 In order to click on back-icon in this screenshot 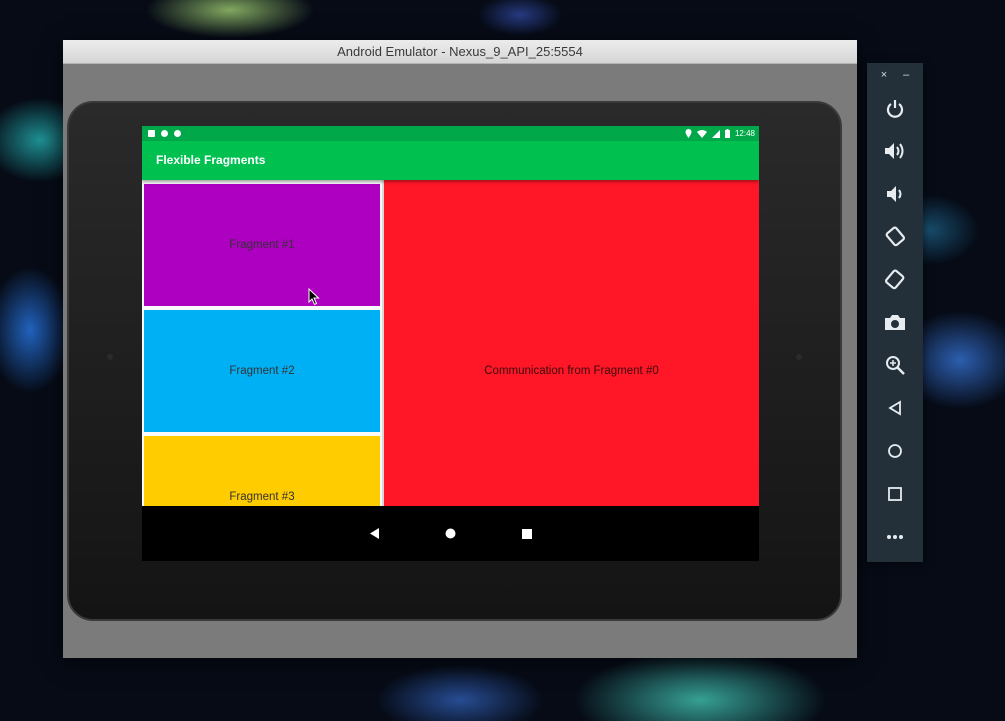, I will do `click(894, 408)`.